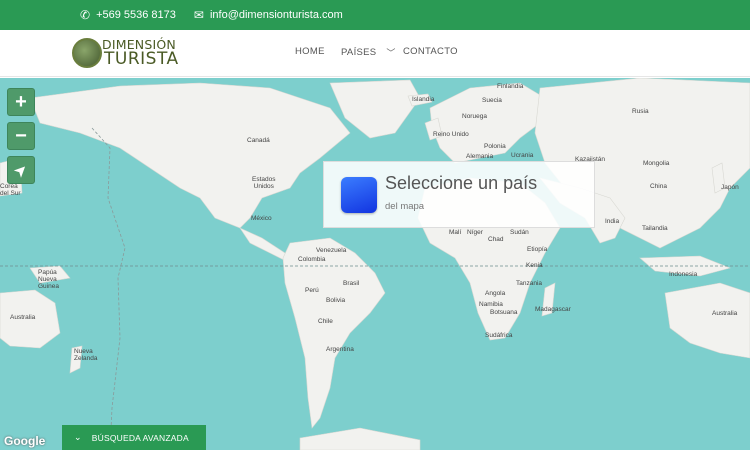 The width and height of the screenshot is (750, 450). I want to click on map-label: Chad, so click(496, 239).